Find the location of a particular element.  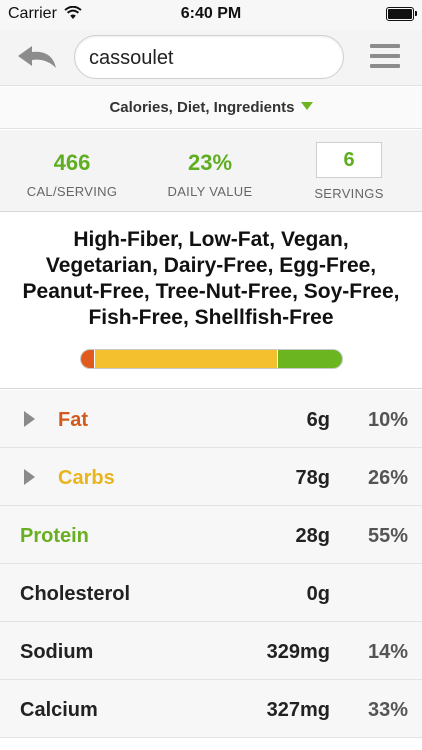

nutrient-amount: 78g is located at coordinates (312, 478).